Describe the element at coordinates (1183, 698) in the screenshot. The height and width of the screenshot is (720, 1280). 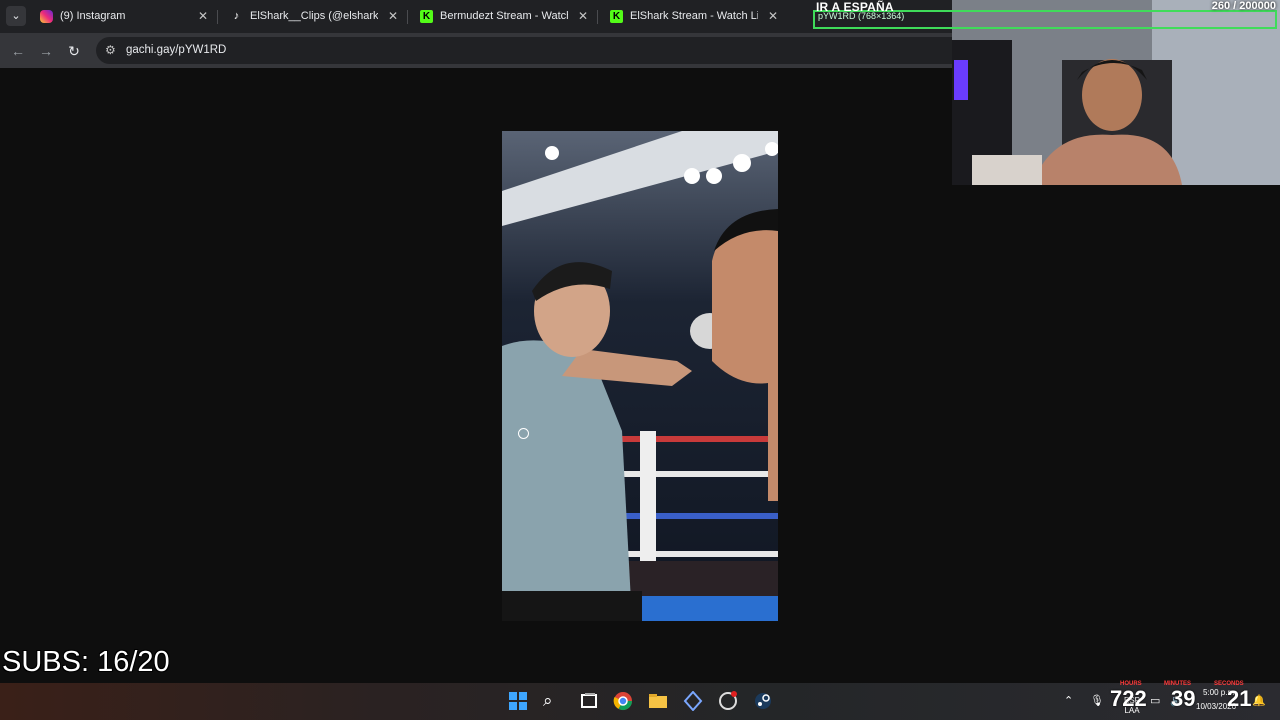
I see `timer-minutes: 39` at that location.